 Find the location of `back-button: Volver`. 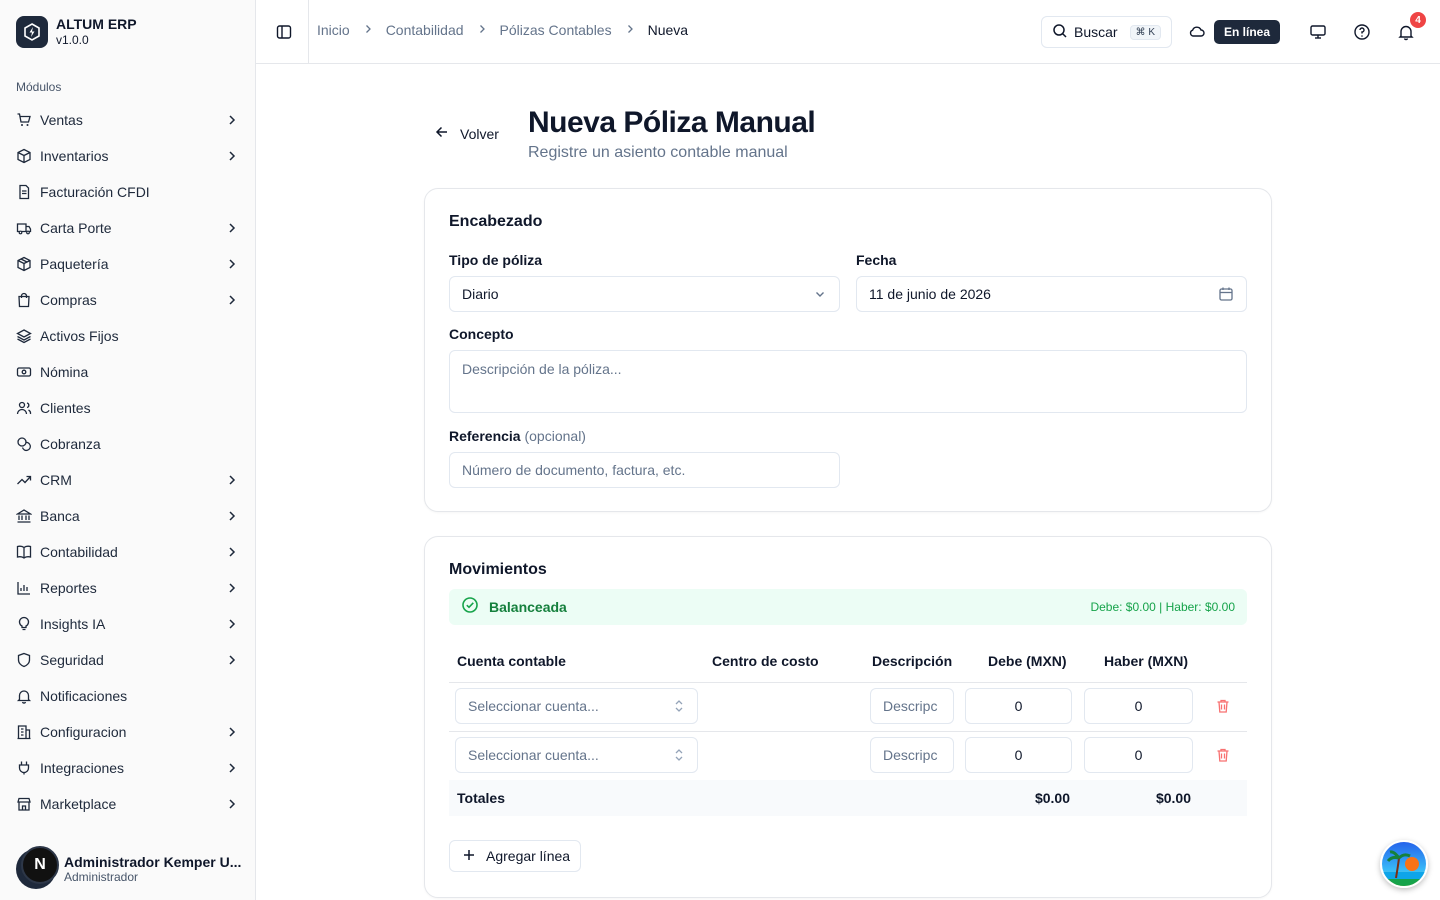

back-button: Volver is located at coordinates (466, 133).